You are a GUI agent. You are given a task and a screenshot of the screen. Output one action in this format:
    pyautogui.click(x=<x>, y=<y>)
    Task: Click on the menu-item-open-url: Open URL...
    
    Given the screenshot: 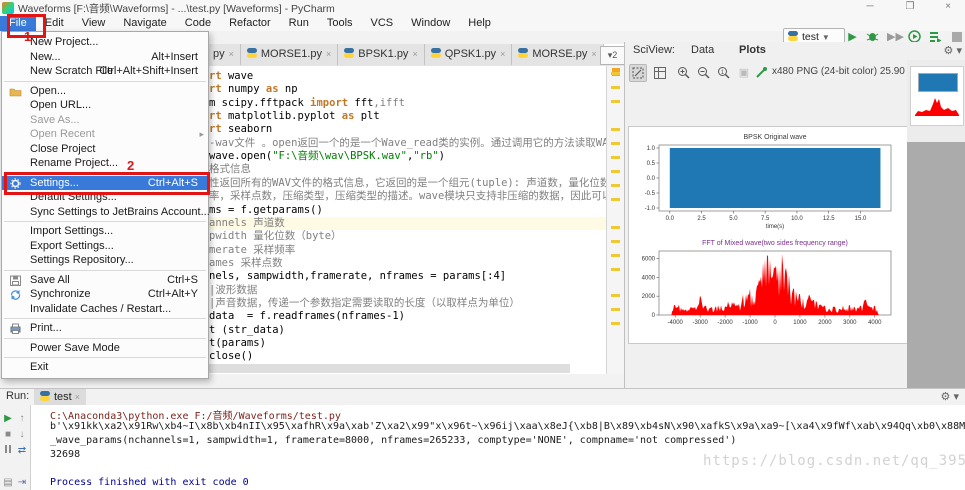 What is the action you would take?
    pyautogui.click(x=105, y=105)
    